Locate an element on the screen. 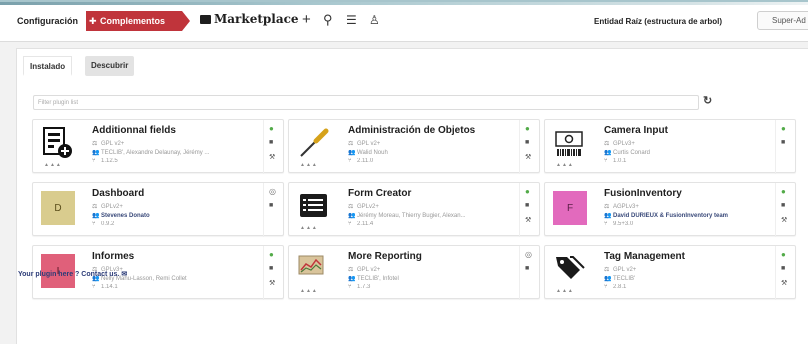 The width and height of the screenshot is (808, 344). plugin-version: ⑂ 1.7.3 is located at coordinates (359, 287).